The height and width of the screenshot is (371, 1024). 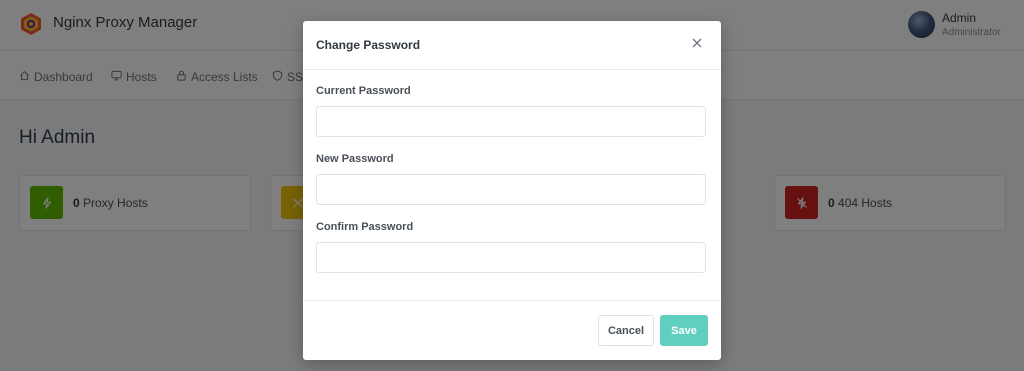 I want to click on current-password-label: Current Password, so click(x=363, y=91).